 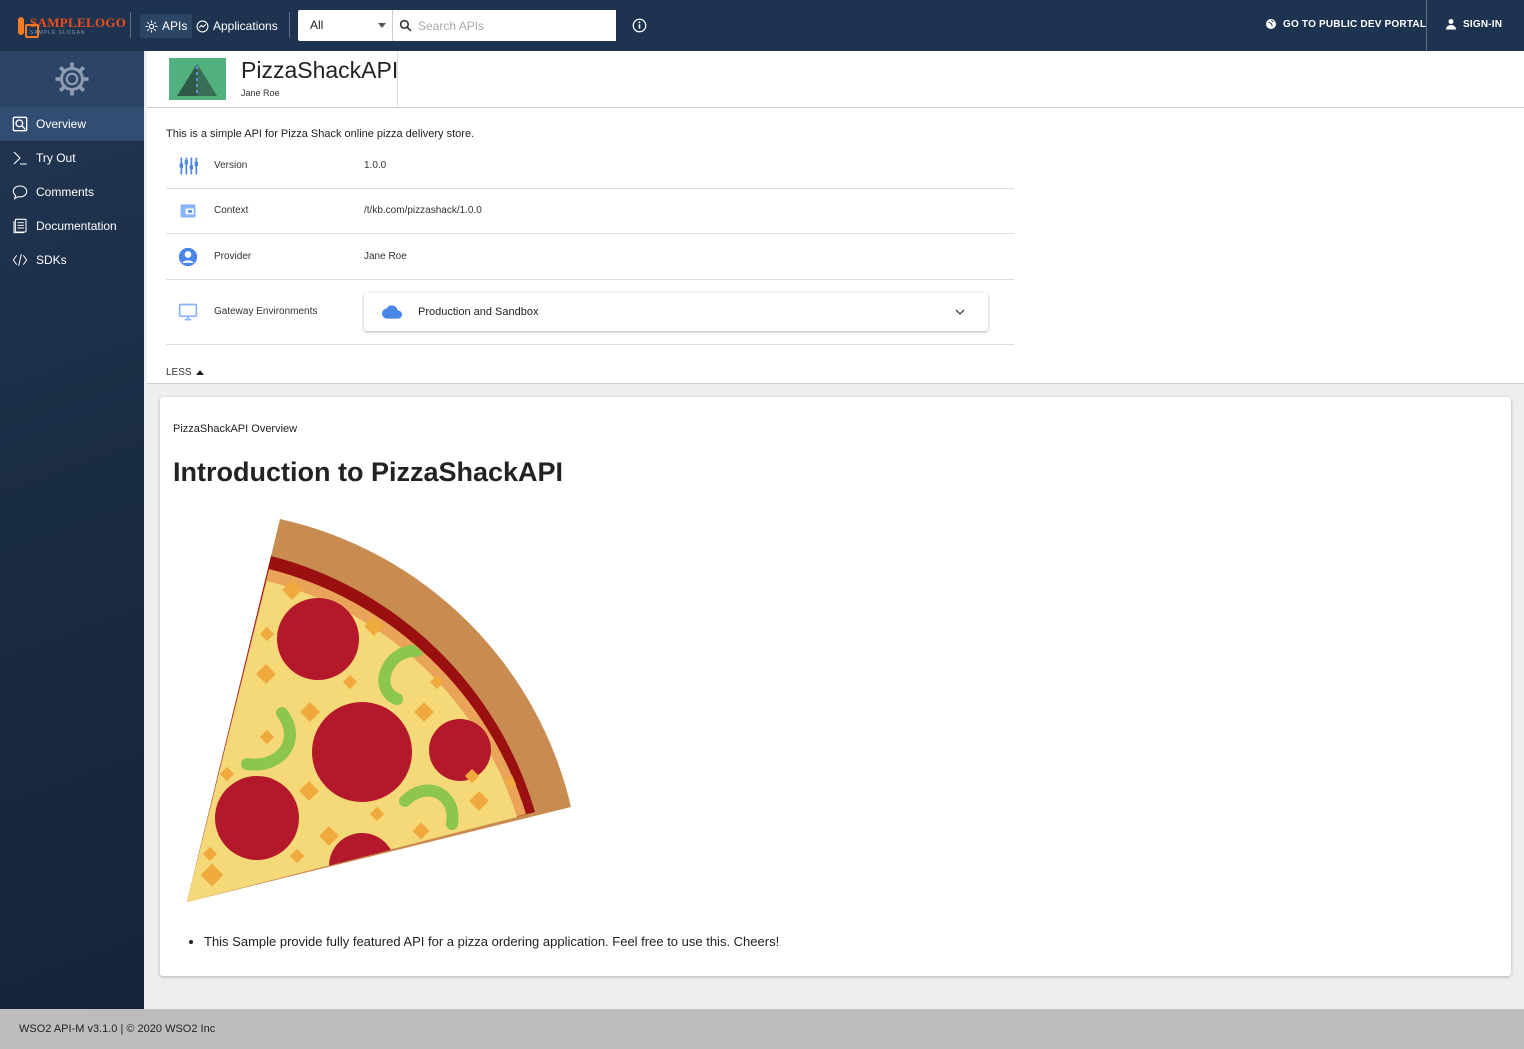 I want to click on sign-in-button: SIGN-IN, so click(x=1473, y=24).